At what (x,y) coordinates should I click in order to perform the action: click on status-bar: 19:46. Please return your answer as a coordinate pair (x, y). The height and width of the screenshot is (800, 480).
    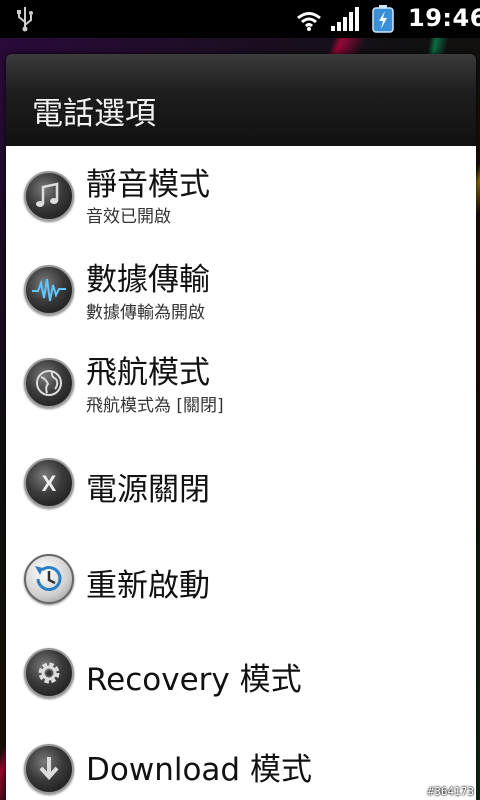
    Looking at the image, I should click on (240, 19).